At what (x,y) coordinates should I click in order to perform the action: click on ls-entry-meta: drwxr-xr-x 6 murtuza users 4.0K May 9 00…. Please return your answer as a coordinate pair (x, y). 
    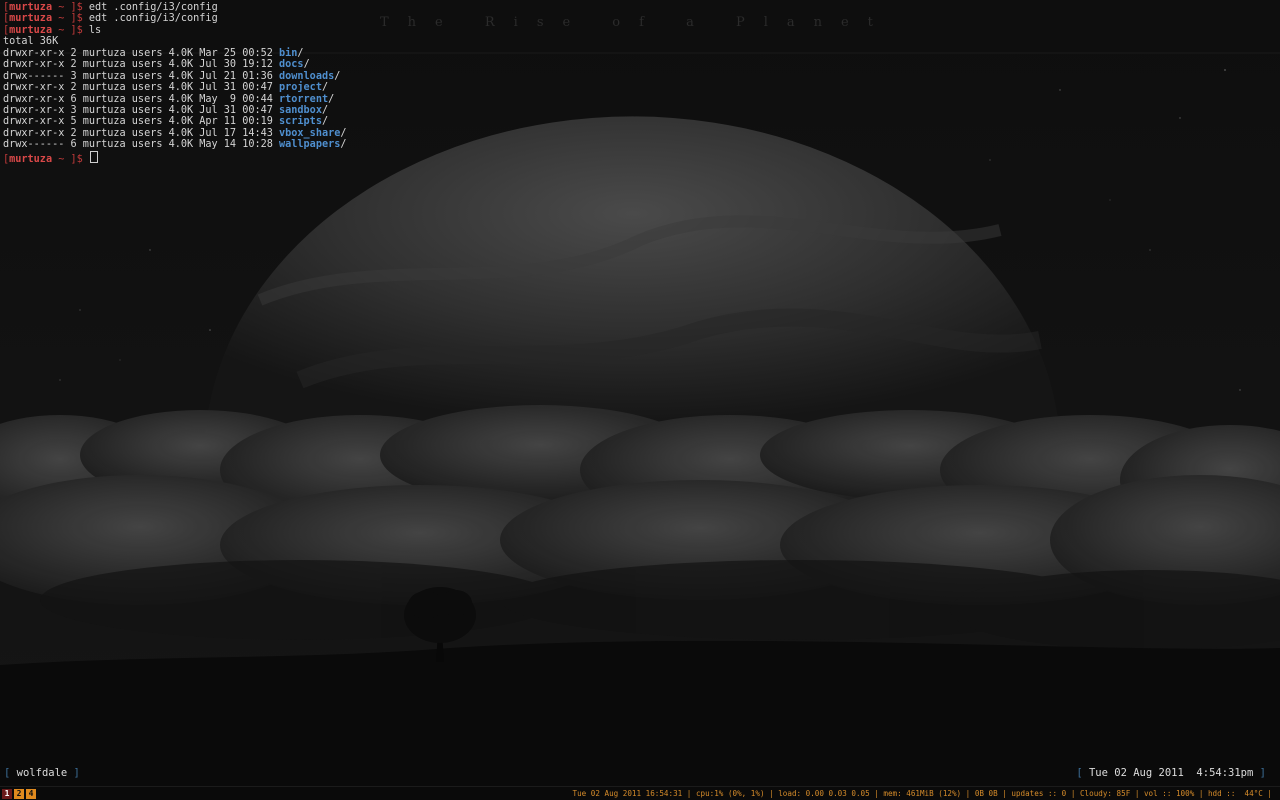
    Looking at the image, I should click on (141, 99).